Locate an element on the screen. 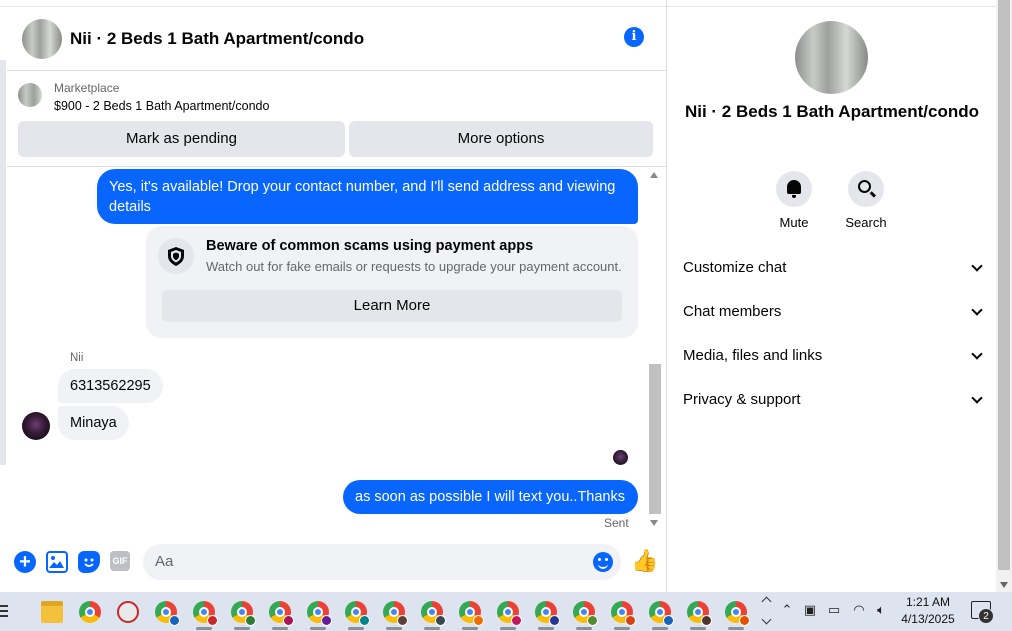 This screenshot has width=1012, height=631. listing-thumbnail is located at coordinates (30, 95).